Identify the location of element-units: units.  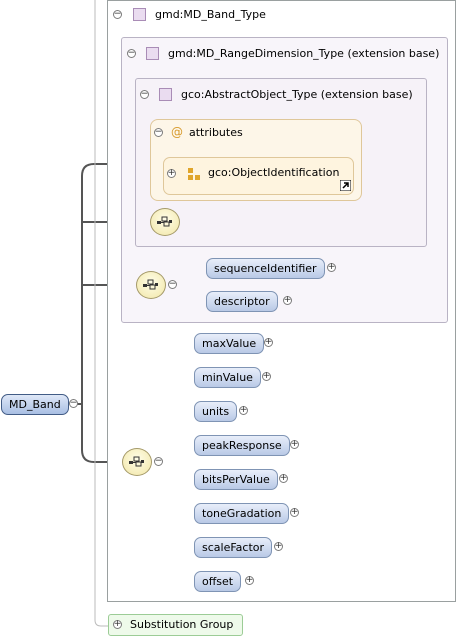
(216, 411).